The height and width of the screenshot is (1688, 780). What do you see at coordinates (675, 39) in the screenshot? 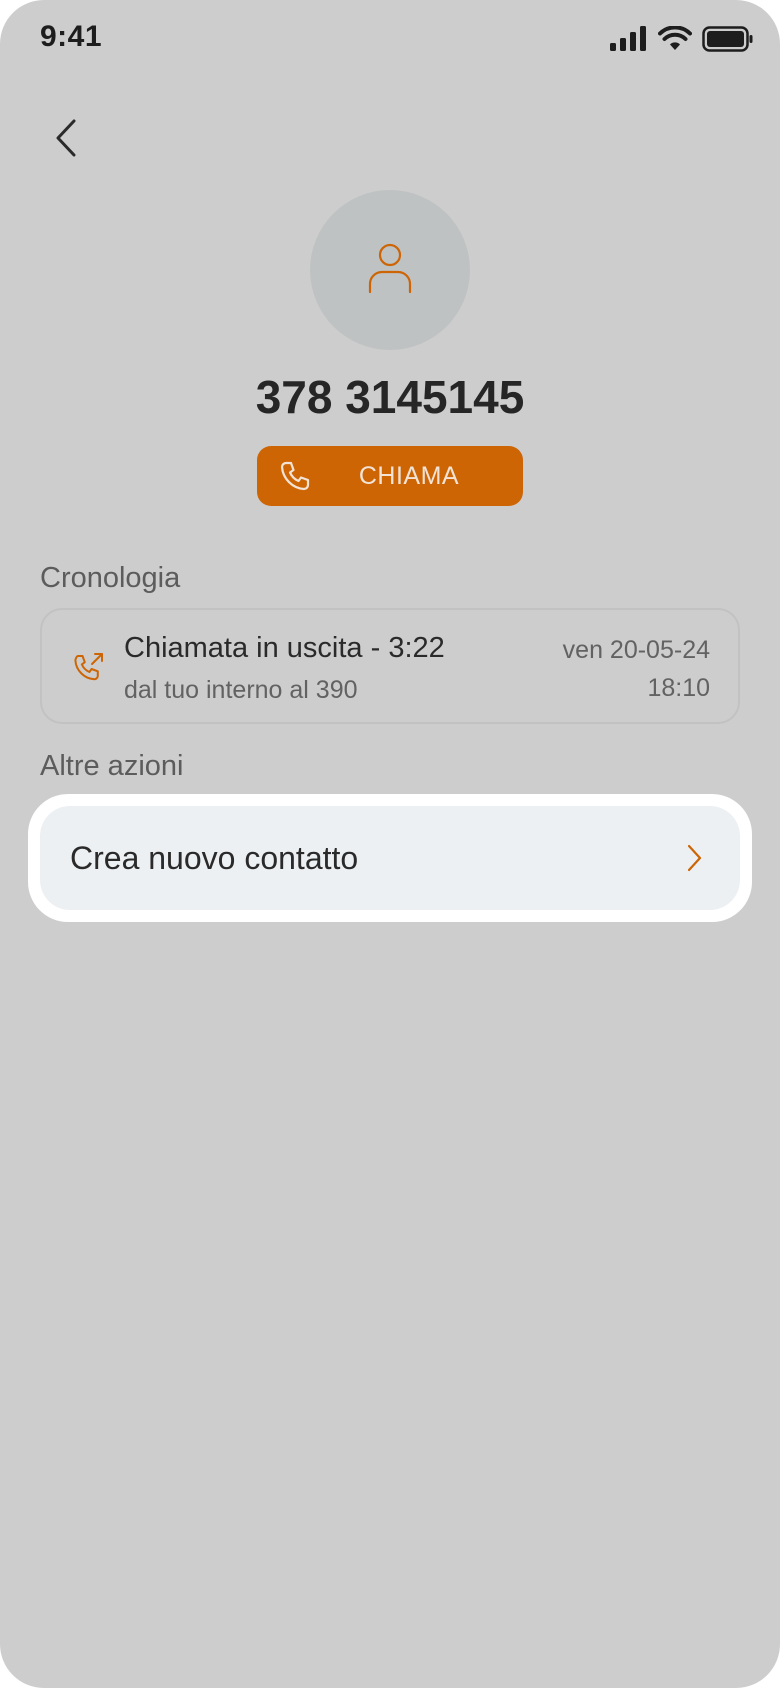
I see `wifi-icon` at bounding box center [675, 39].